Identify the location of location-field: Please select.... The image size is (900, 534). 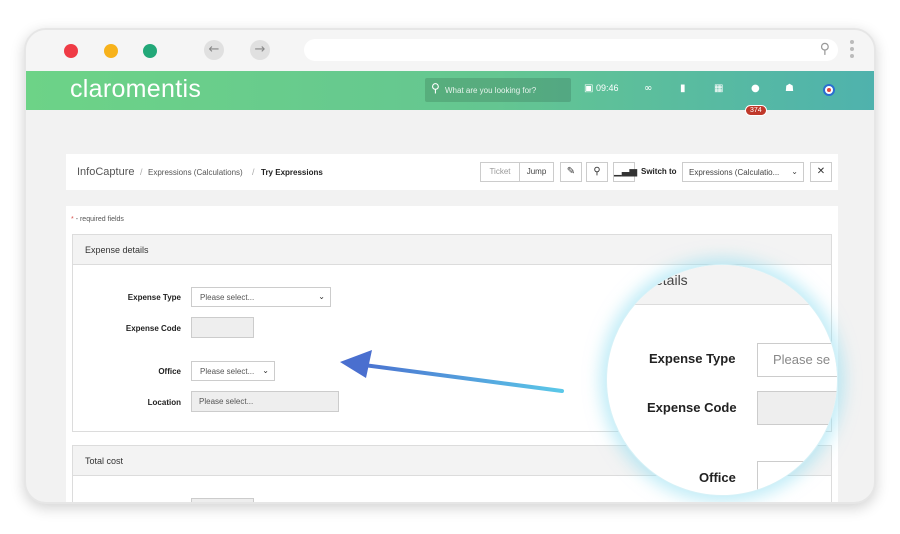
(265, 401).